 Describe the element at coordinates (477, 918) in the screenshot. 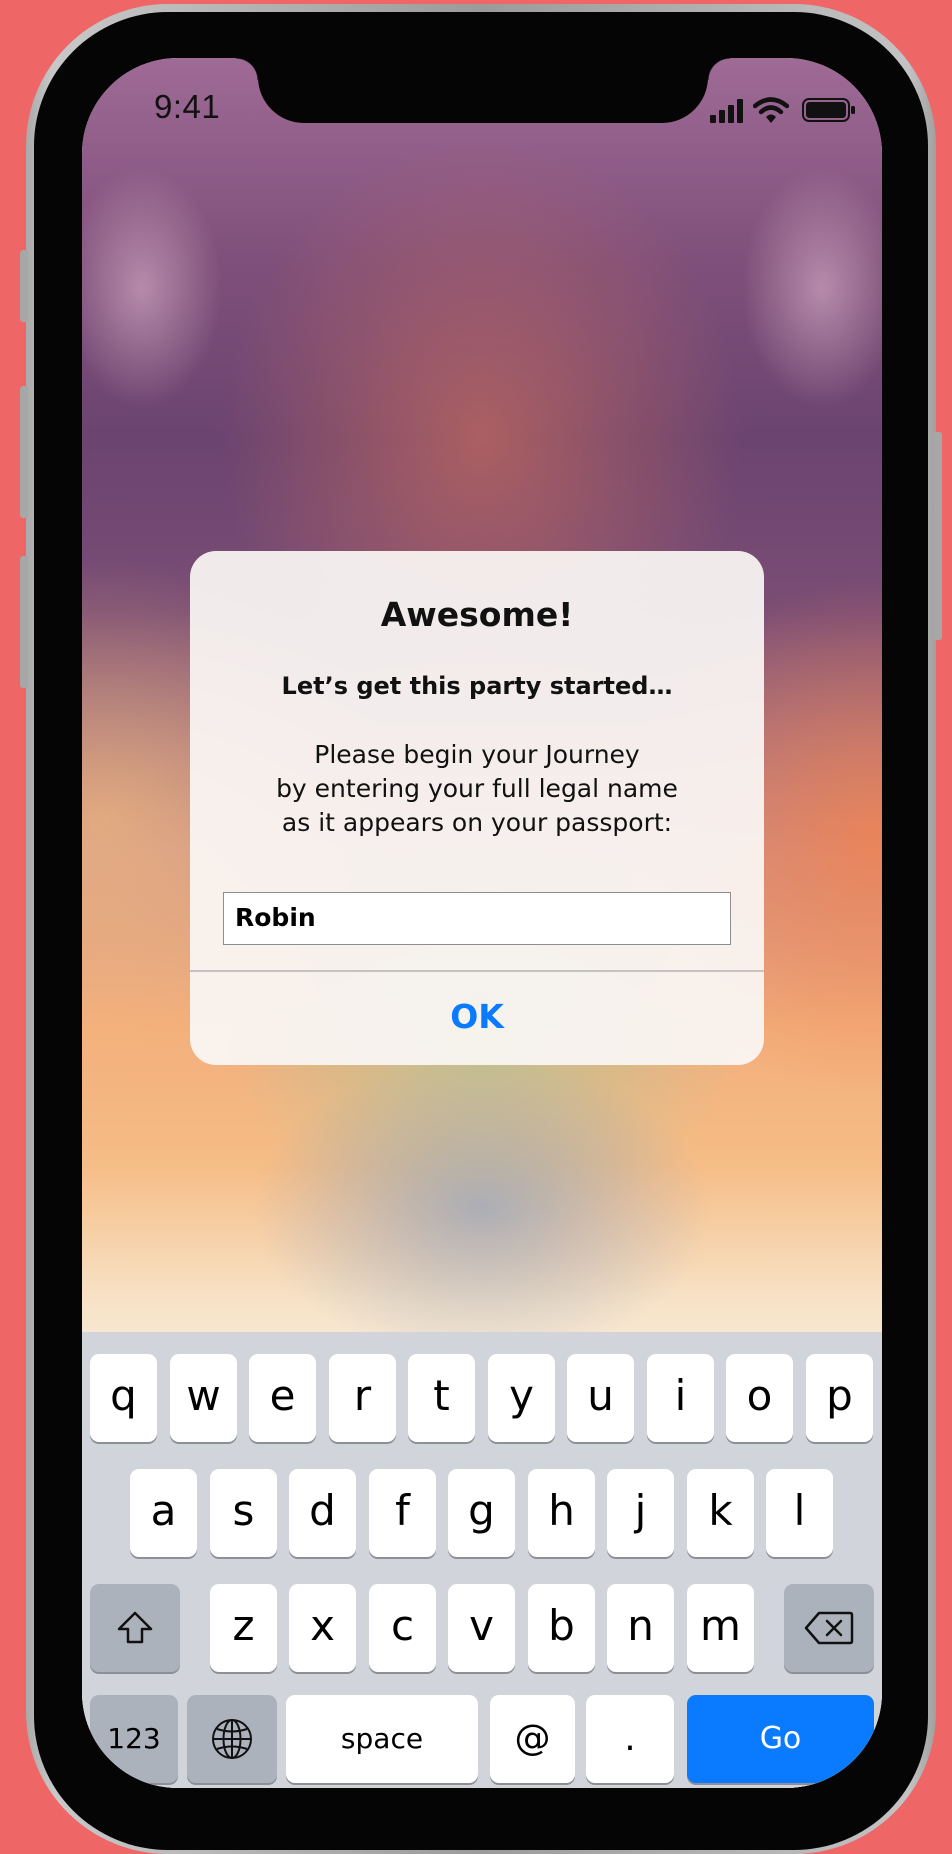

I see `name-input: Robin` at that location.